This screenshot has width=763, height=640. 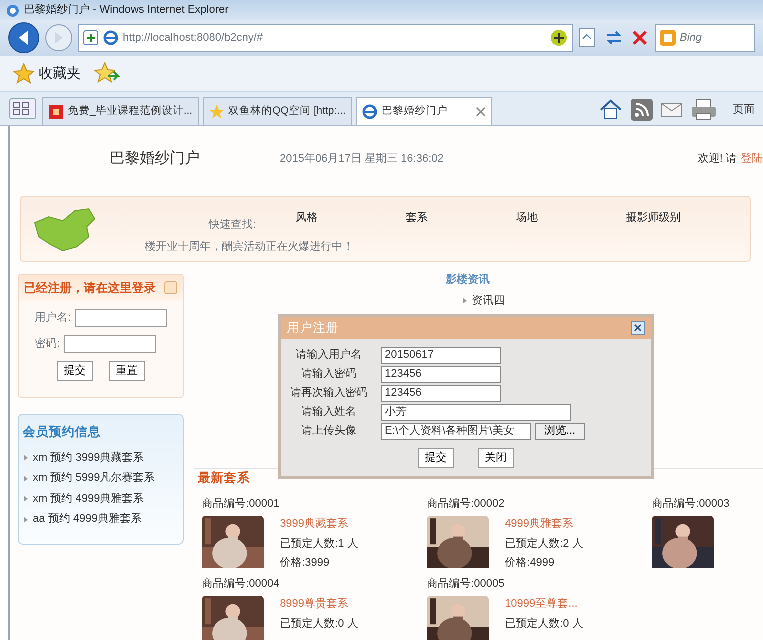 I want to click on panel-title: 已经注册，请在这里登录, so click(x=90, y=288).